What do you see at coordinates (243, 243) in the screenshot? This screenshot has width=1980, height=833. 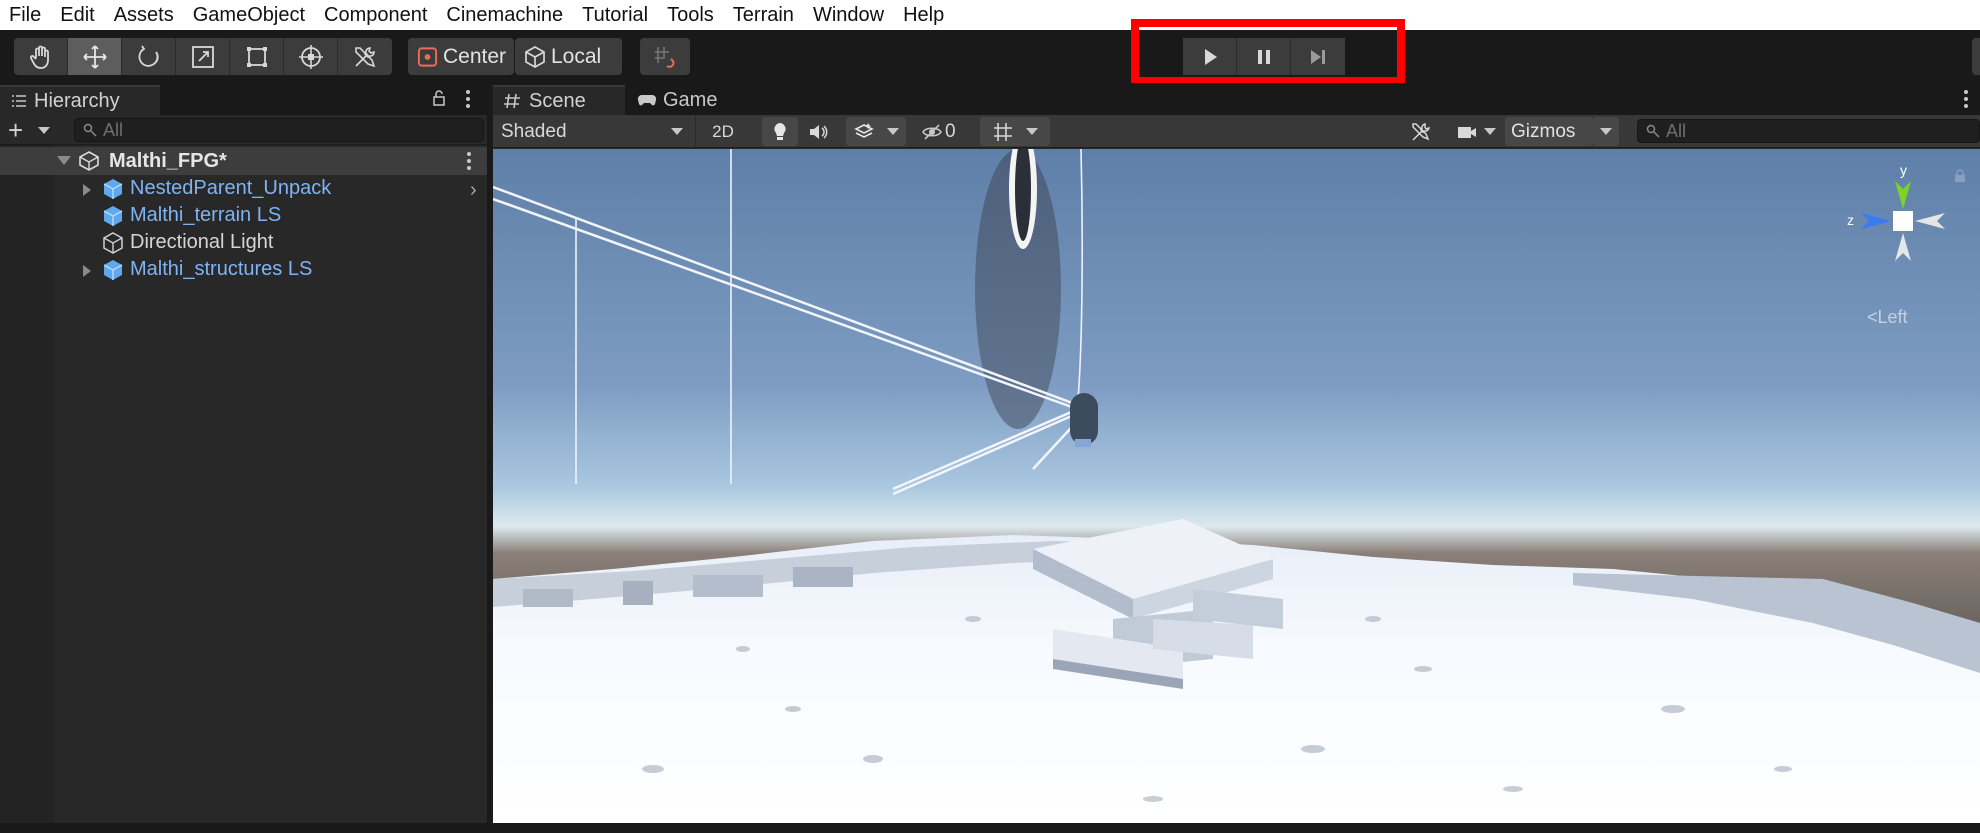 I see `hierarchy-item-directional-light: Directional Light` at bounding box center [243, 243].